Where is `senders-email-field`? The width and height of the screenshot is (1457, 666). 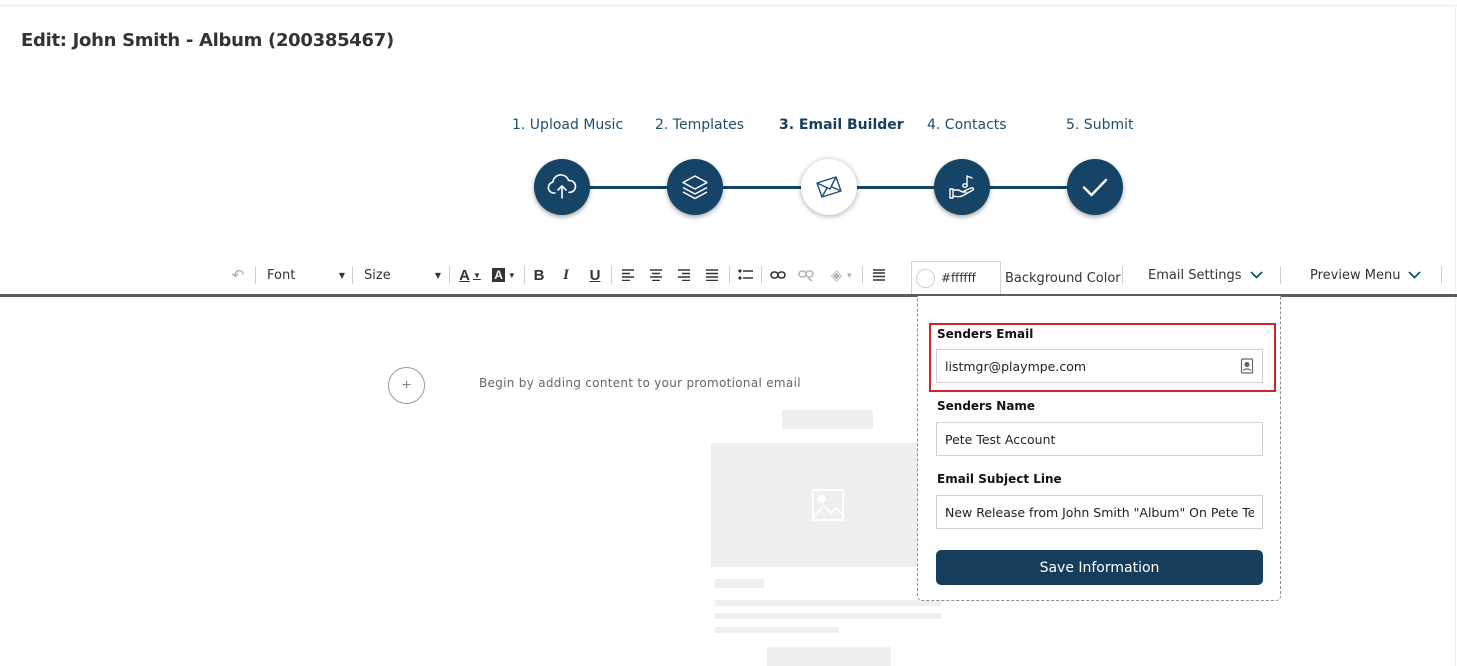
senders-email-field is located at coordinates (1099, 366).